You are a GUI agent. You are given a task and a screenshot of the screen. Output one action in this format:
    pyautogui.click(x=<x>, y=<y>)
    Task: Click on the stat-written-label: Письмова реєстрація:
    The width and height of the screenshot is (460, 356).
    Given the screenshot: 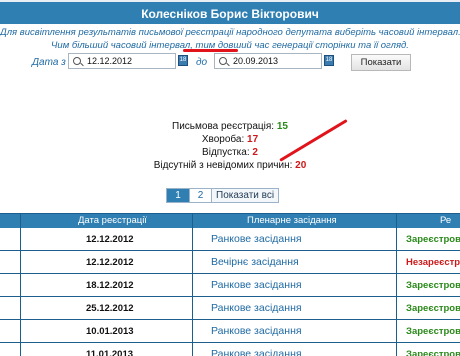 What is the action you would take?
    pyautogui.click(x=223, y=126)
    